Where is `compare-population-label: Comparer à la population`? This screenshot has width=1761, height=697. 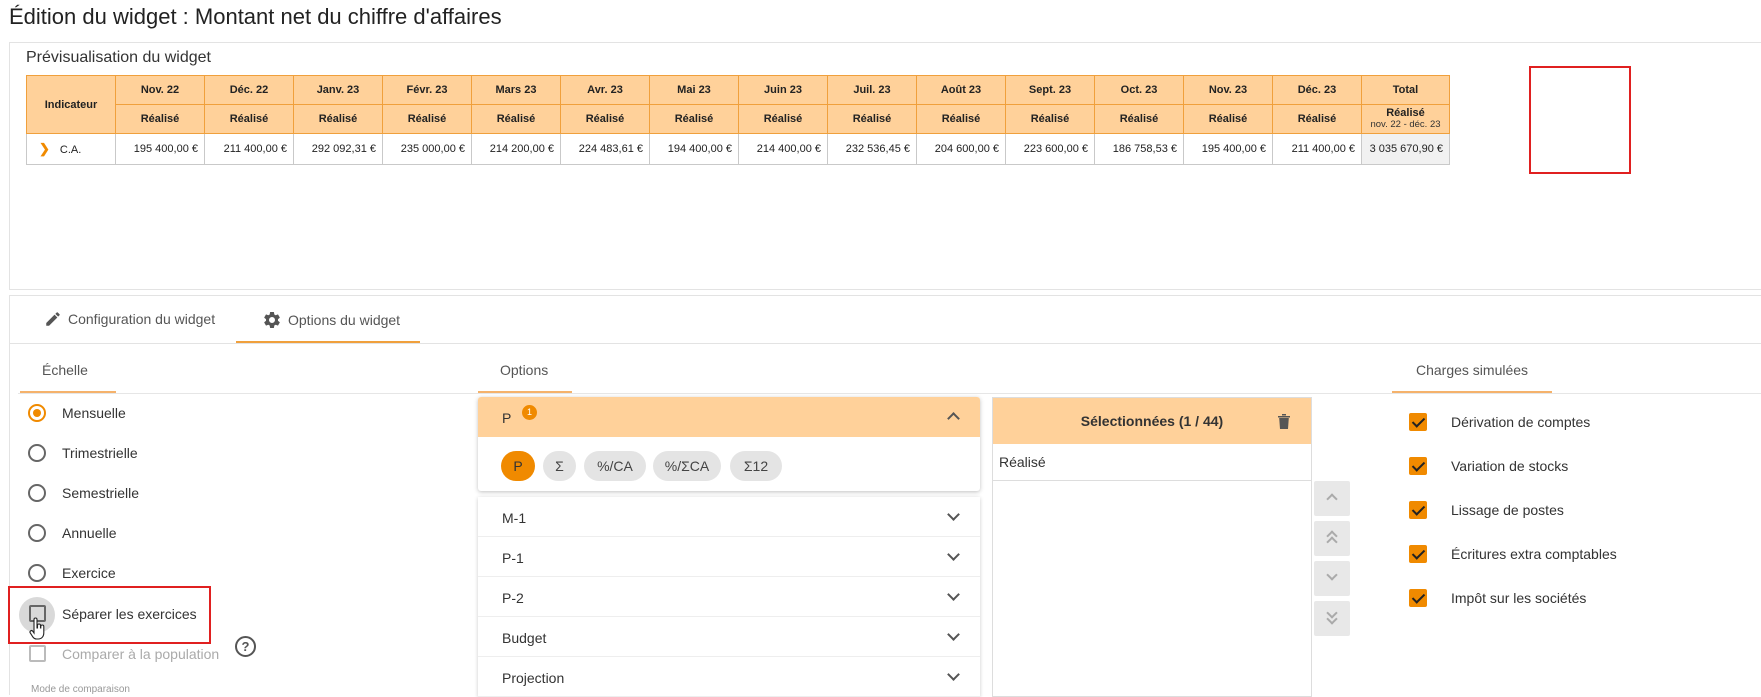
compare-population-label: Comparer à la population is located at coordinates (141, 653).